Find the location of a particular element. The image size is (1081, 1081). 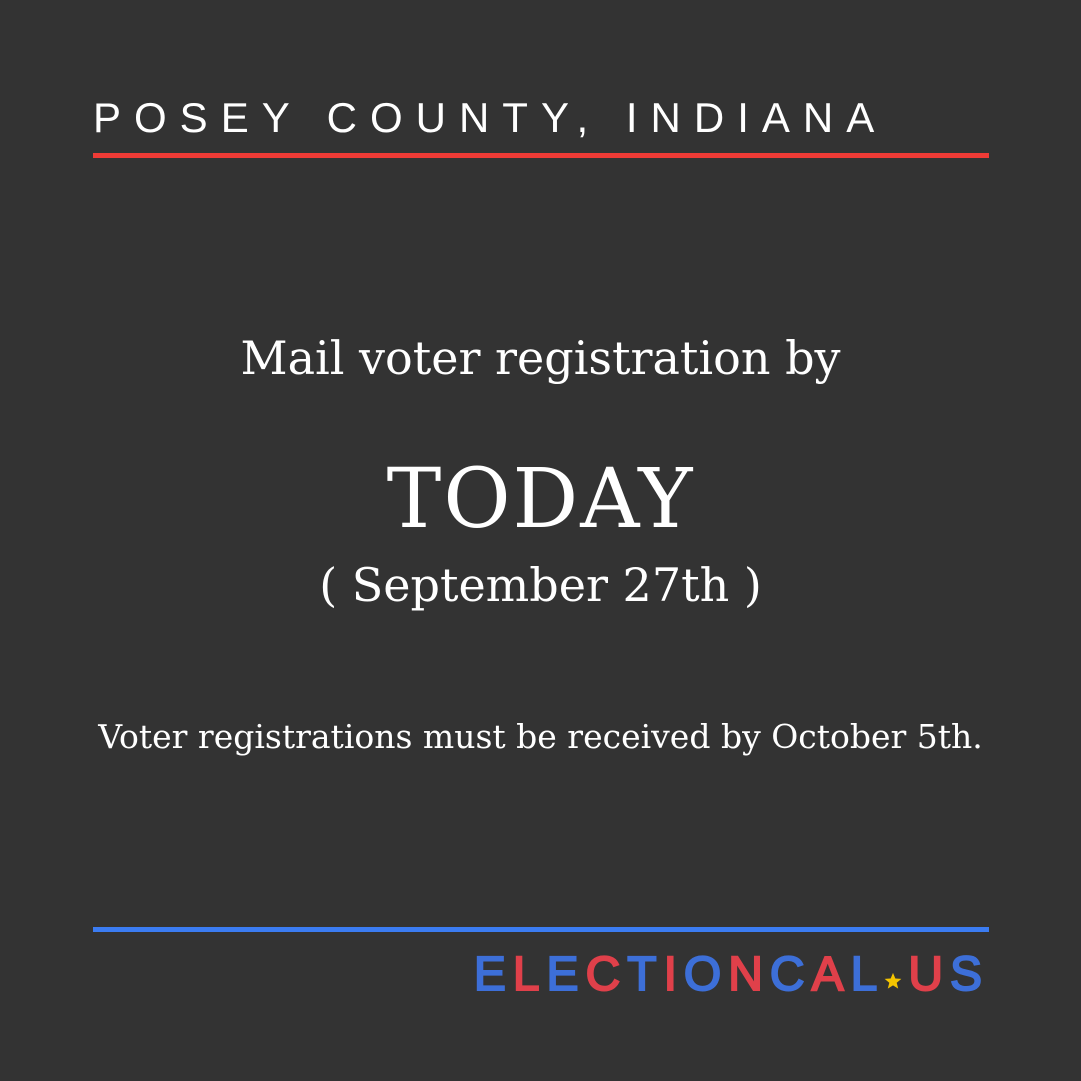

logo-letter: U is located at coordinates (928, 974).